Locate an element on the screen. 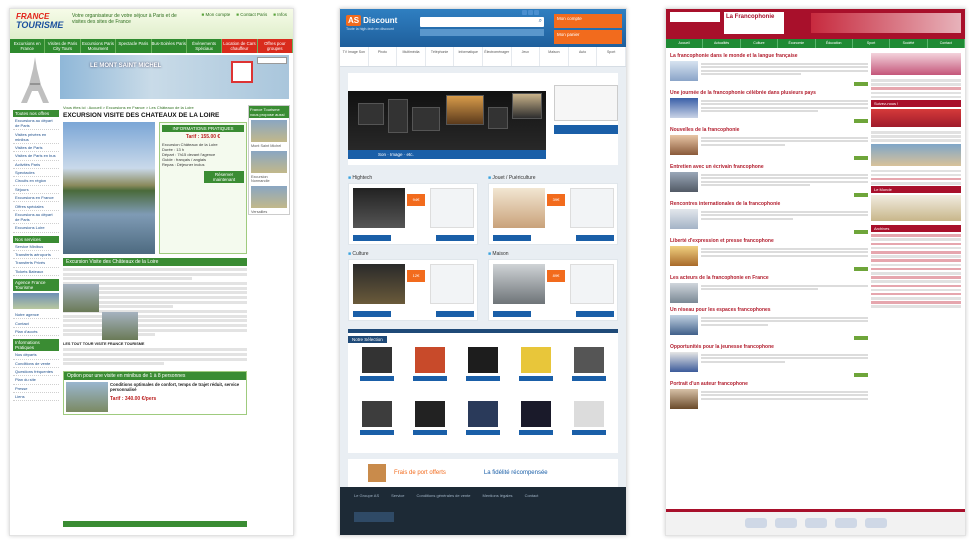 This screenshot has width=969, height=543. related-item: Excursion Normandie is located at coordinates (269, 179).